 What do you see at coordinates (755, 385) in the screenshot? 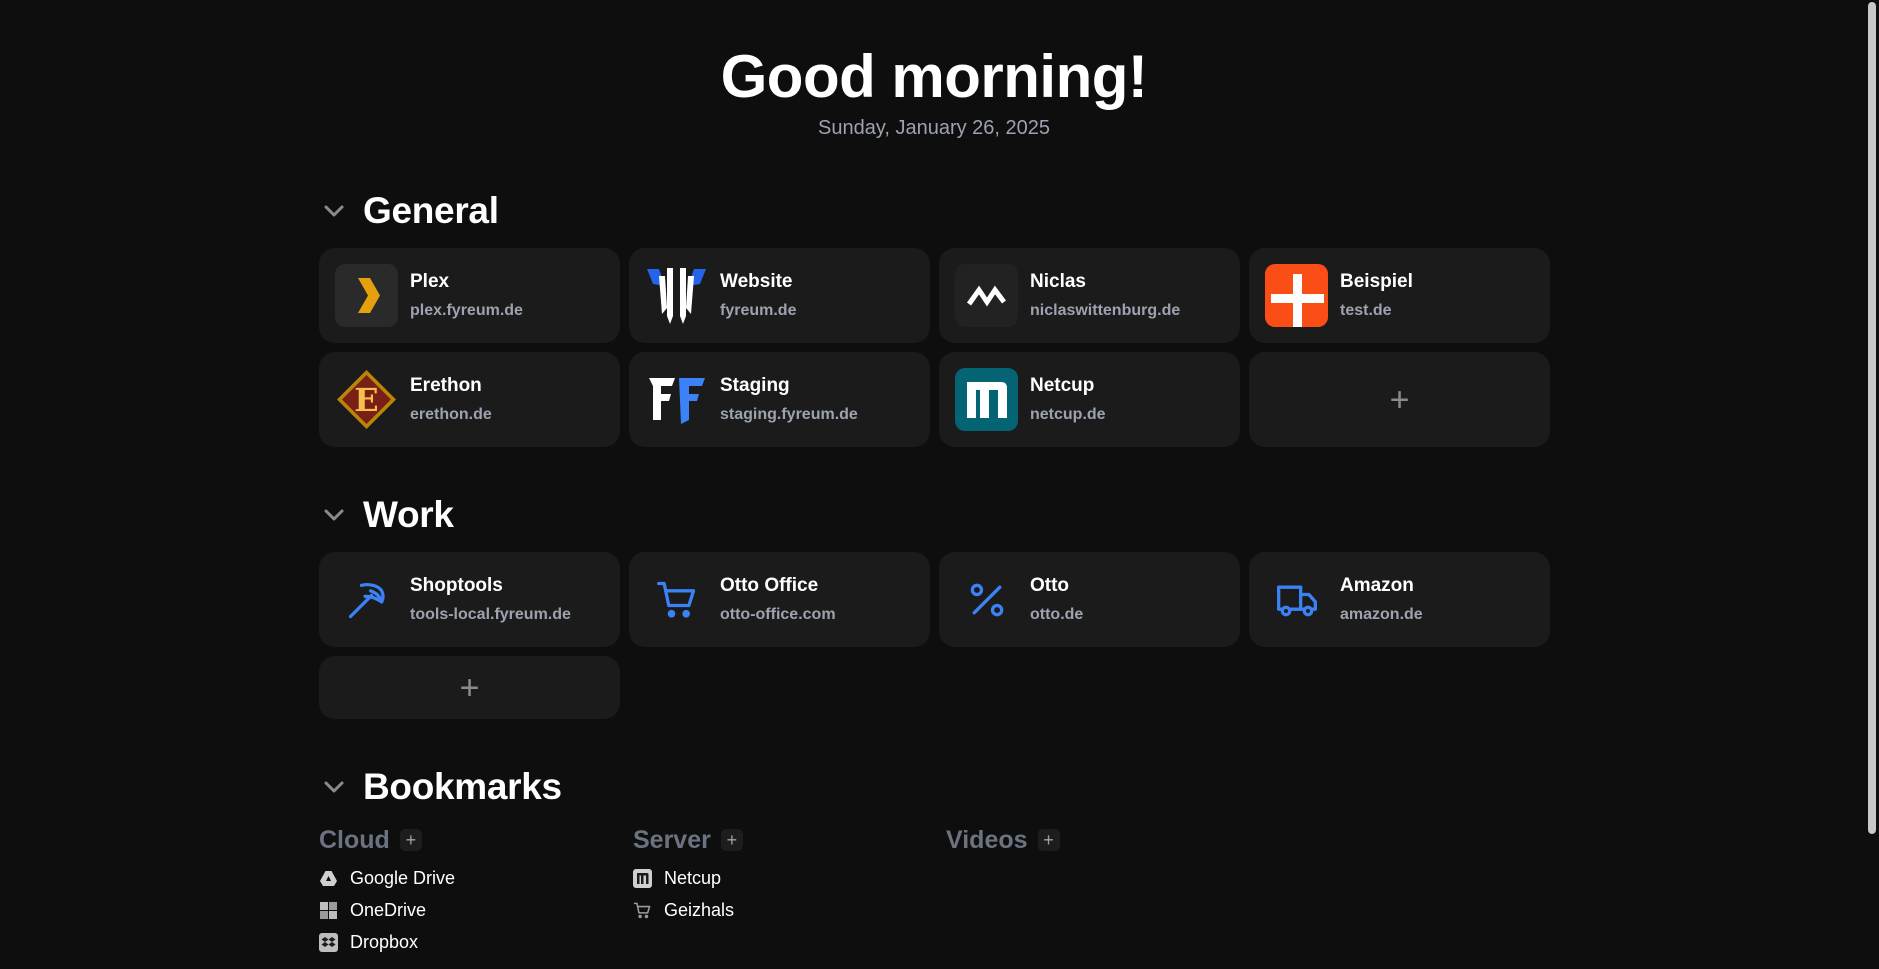
I see `card-title: Staging` at bounding box center [755, 385].